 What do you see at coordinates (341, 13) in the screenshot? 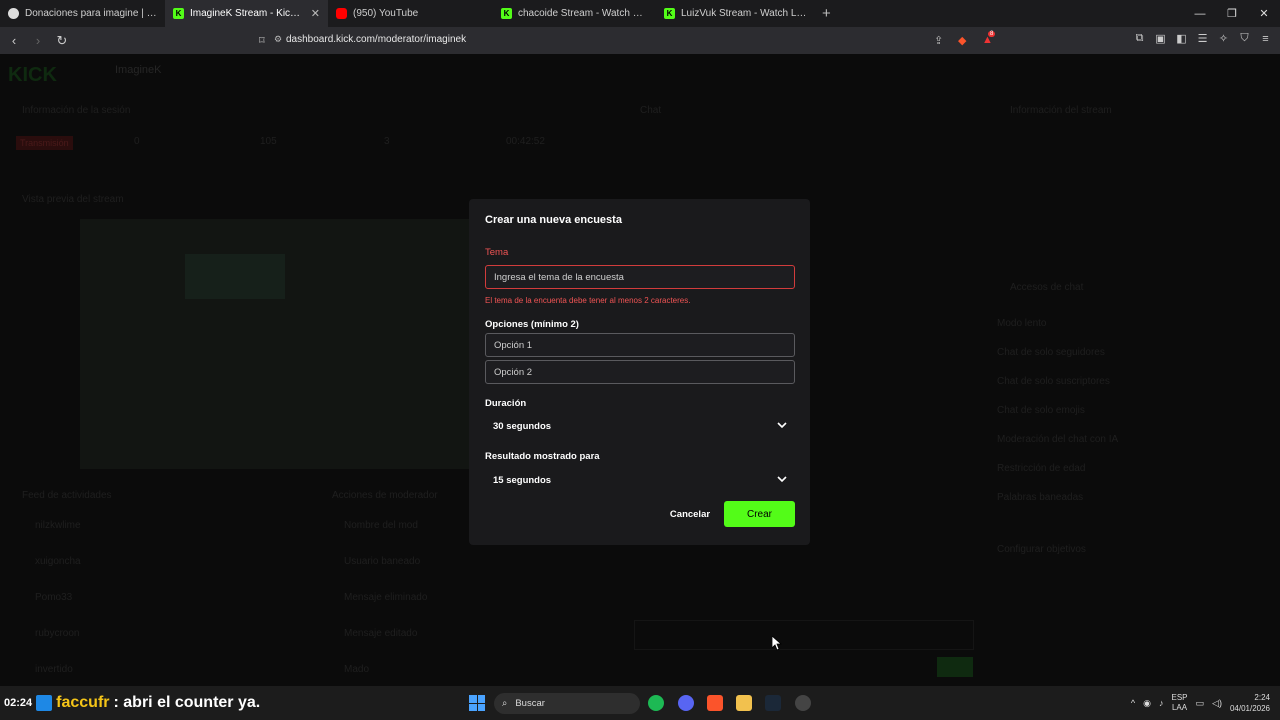
I see `youtube-icon` at bounding box center [341, 13].